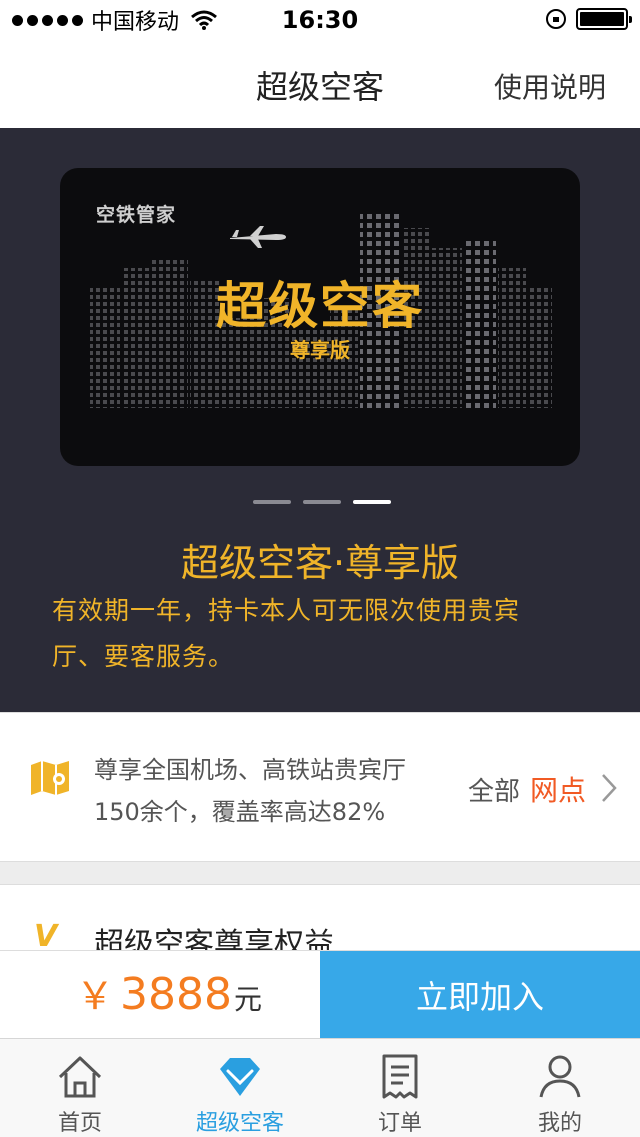  I want to click on tab-bar: 首页 超级空客 订单 我的, so click(320, 1087).